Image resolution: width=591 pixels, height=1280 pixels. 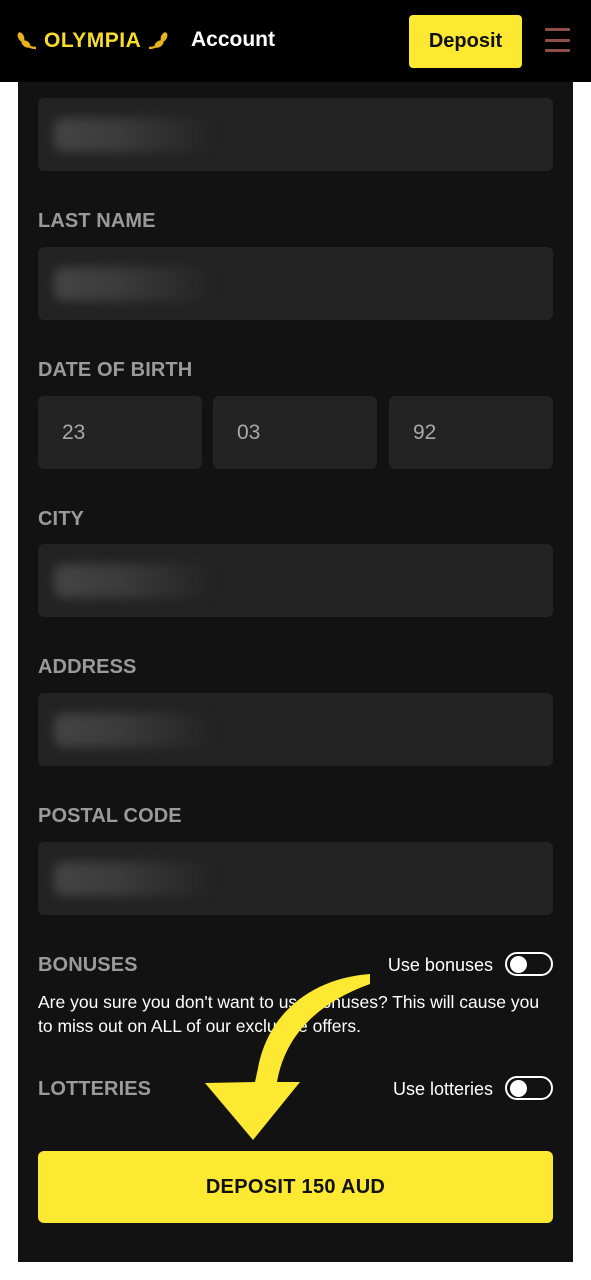 I want to click on postal-code-field, so click(x=295, y=878).